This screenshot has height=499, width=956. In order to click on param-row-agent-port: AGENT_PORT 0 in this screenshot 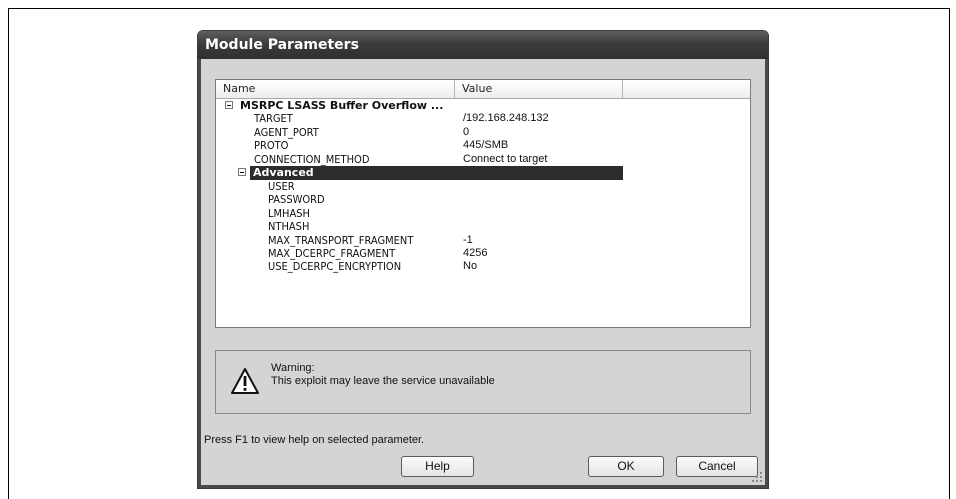, I will do `click(483, 132)`.